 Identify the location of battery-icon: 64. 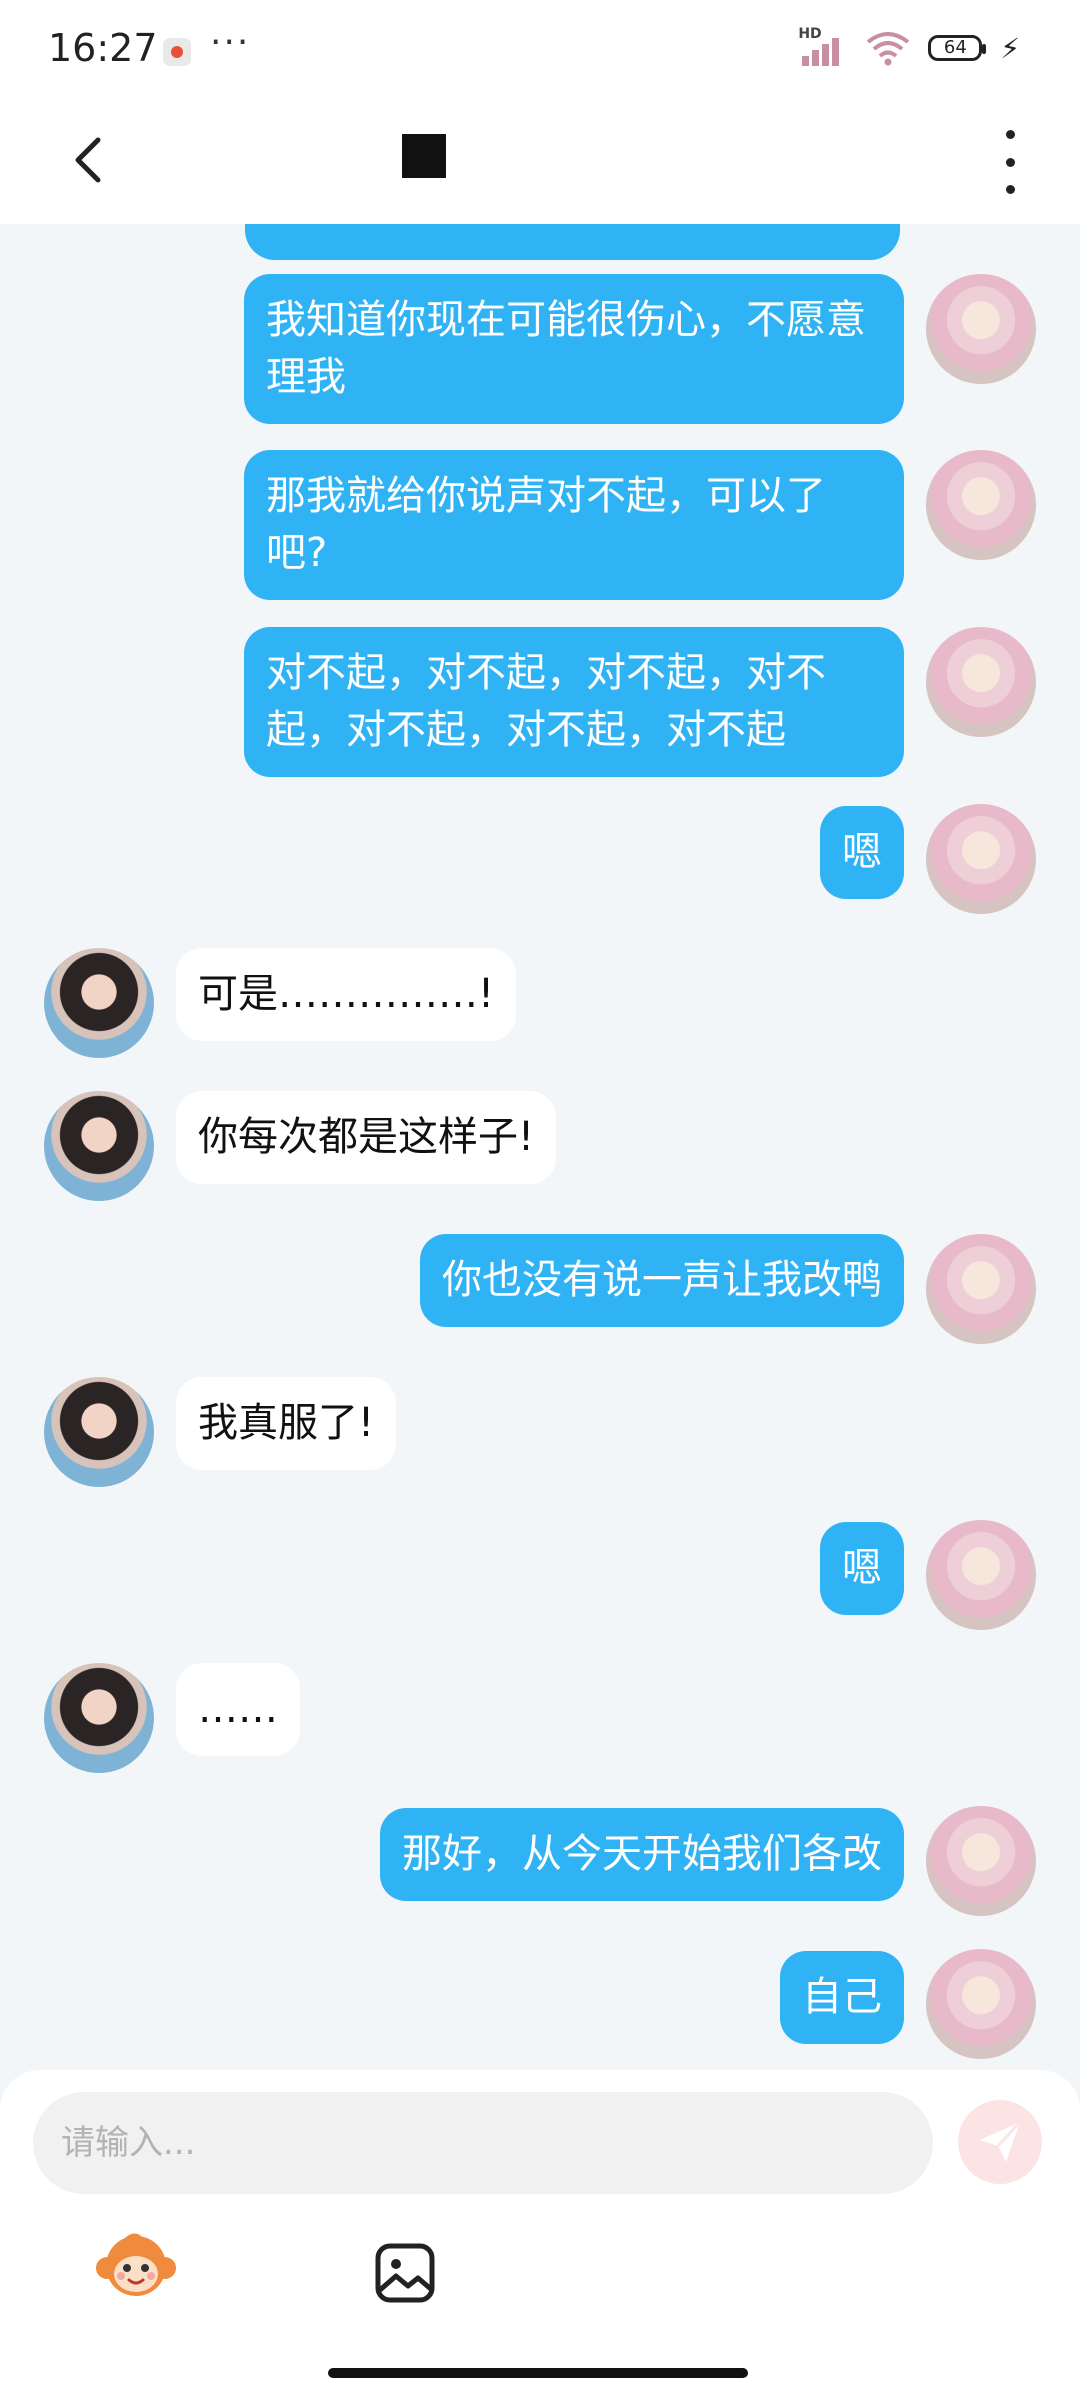
(957, 48).